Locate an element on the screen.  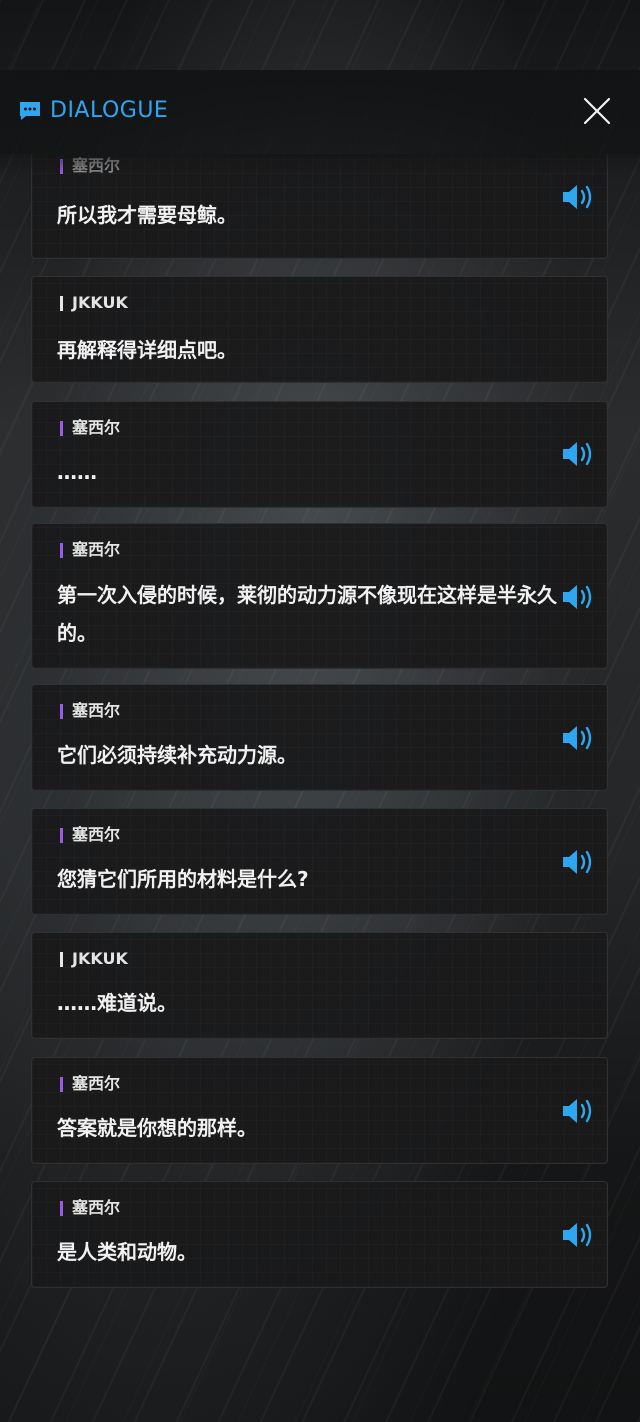
close-icon is located at coordinates (597, 111).